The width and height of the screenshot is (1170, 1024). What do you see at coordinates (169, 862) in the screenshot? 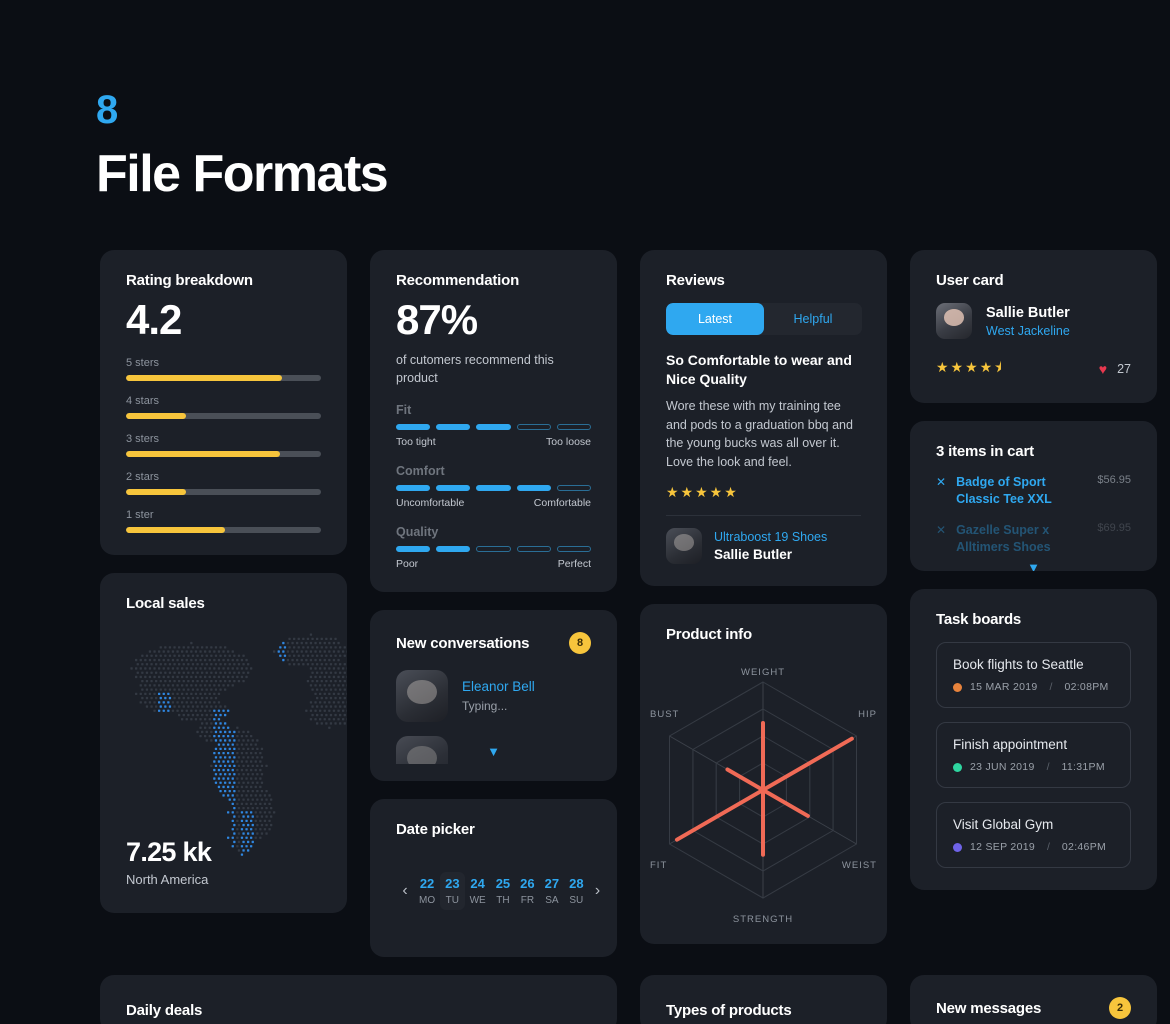
I see `local-sales-kpi: 7.25 kk North America` at bounding box center [169, 862].